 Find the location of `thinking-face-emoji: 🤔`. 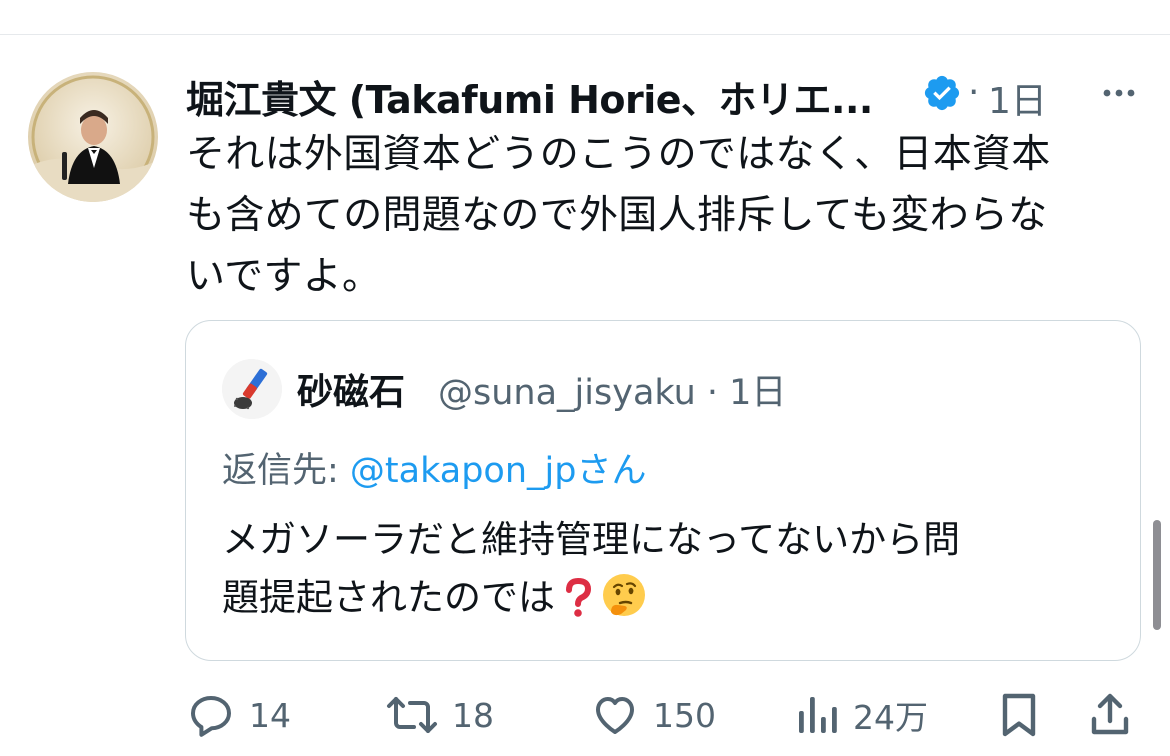

thinking-face-emoji: 🤔 is located at coordinates (624, 603).